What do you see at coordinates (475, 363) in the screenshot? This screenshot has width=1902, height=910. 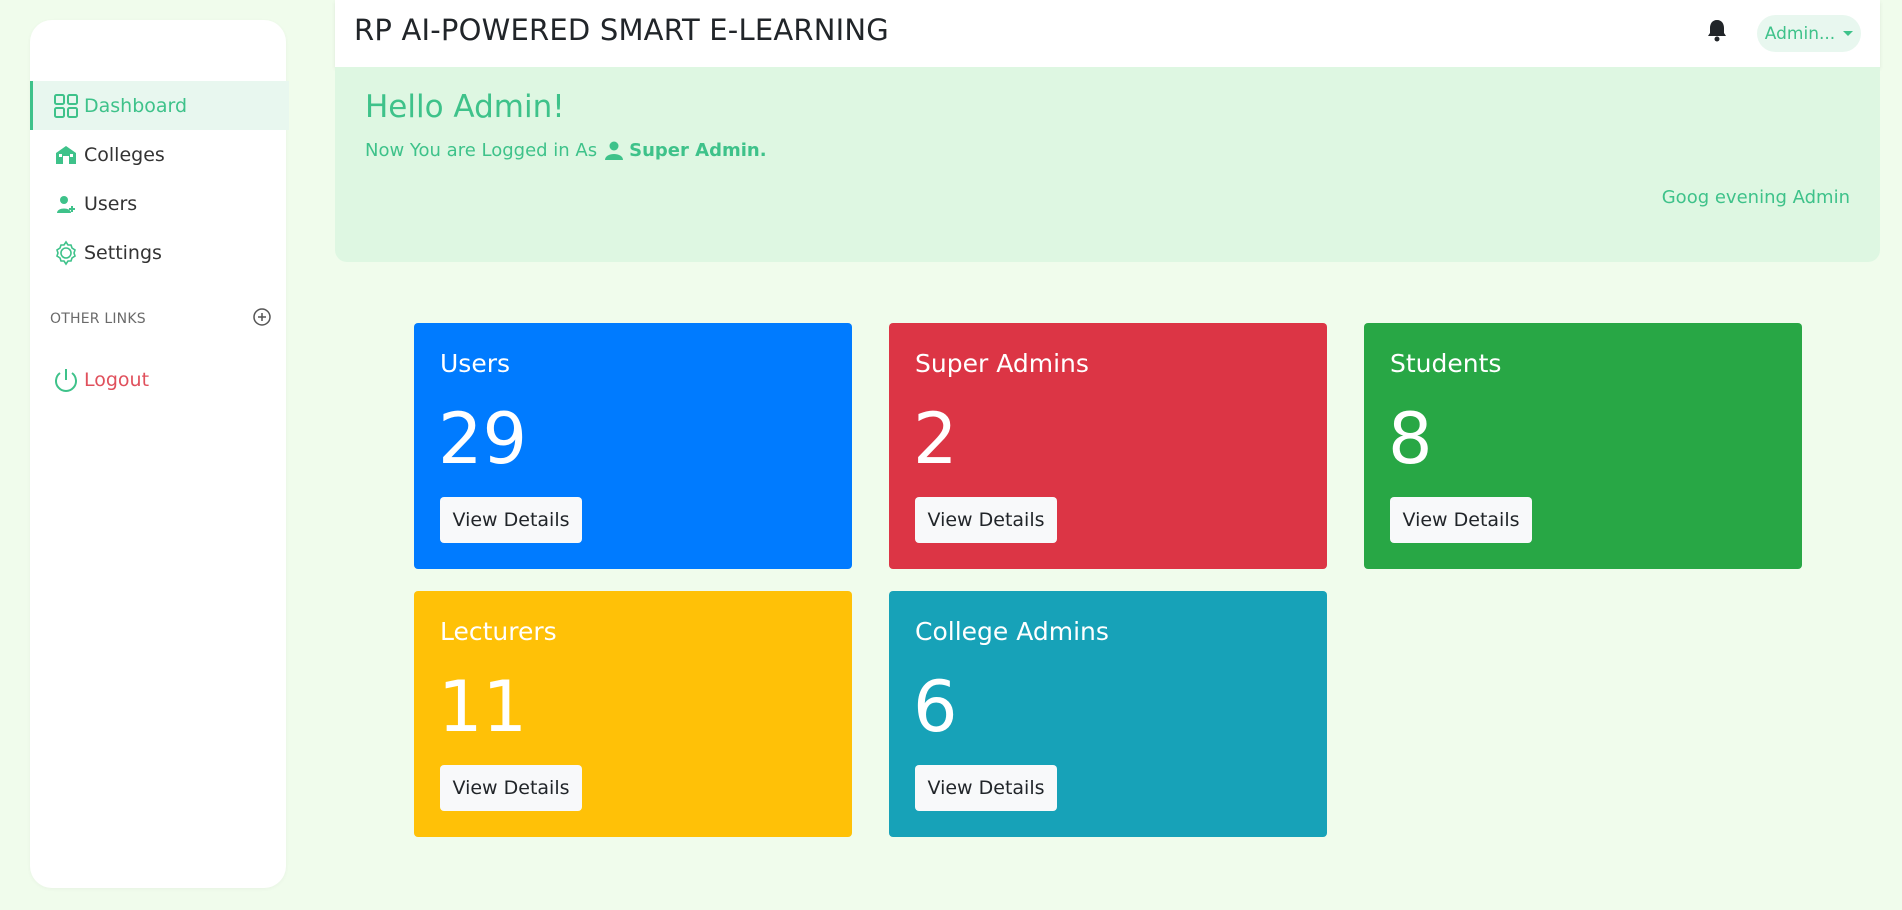 I see `card-title: Users` at bounding box center [475, 363].